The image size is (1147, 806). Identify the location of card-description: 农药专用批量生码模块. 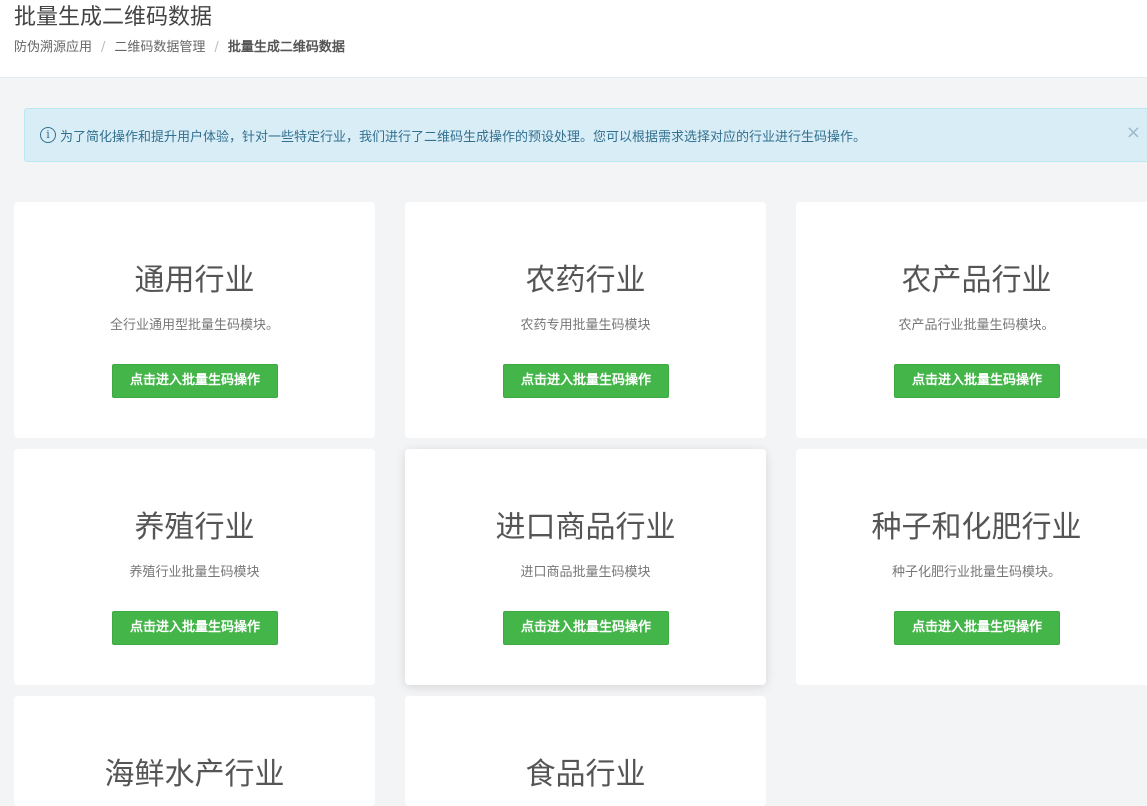
(585, 325).